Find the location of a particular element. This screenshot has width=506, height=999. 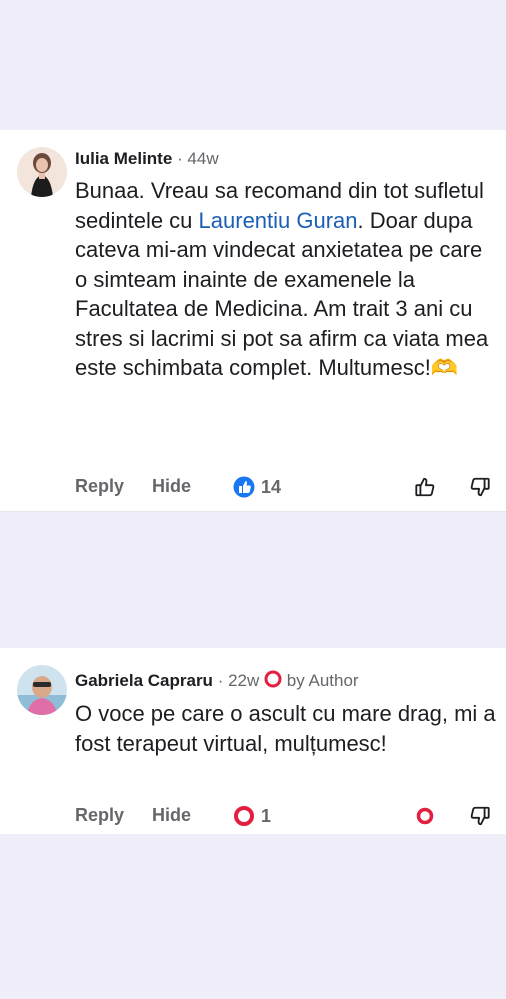

thumbs-up-icon is located at coordinates (425, 487).